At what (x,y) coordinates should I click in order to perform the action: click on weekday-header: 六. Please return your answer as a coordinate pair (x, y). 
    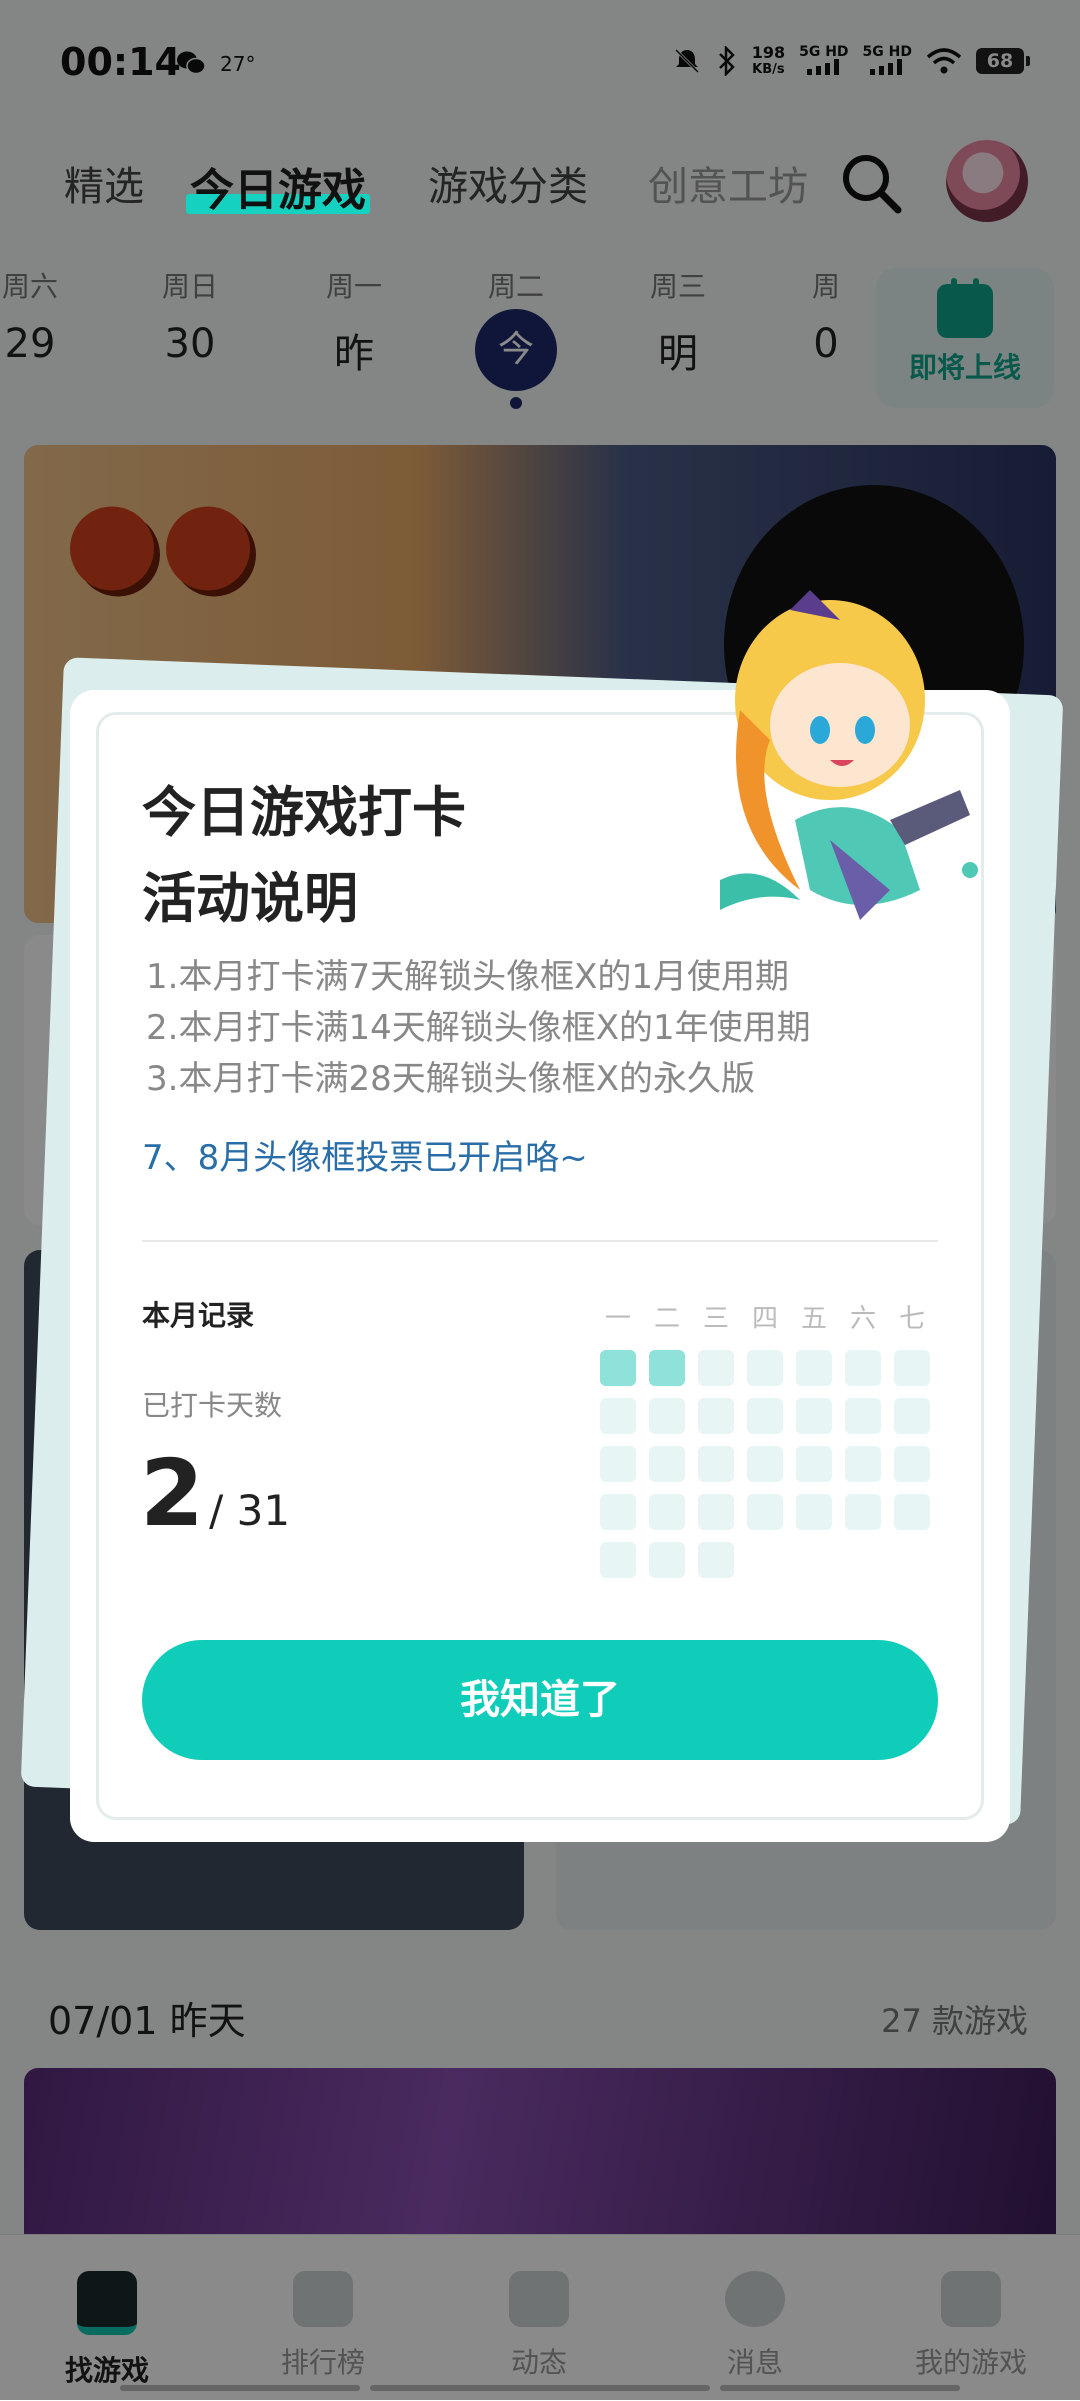
    Looking at the image, I should click on (862, 1319).